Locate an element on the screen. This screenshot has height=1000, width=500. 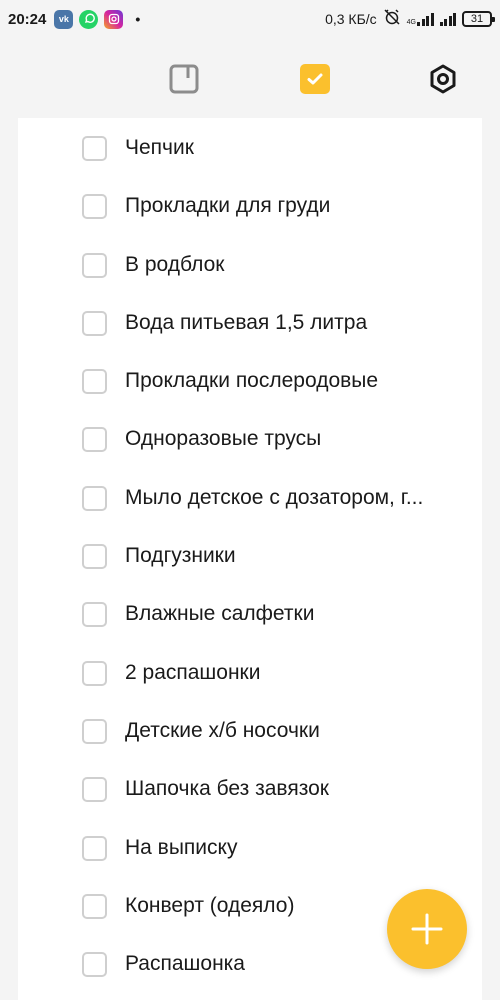
task-item: Прокладки послеродовые is located at coordinates (250, 381).